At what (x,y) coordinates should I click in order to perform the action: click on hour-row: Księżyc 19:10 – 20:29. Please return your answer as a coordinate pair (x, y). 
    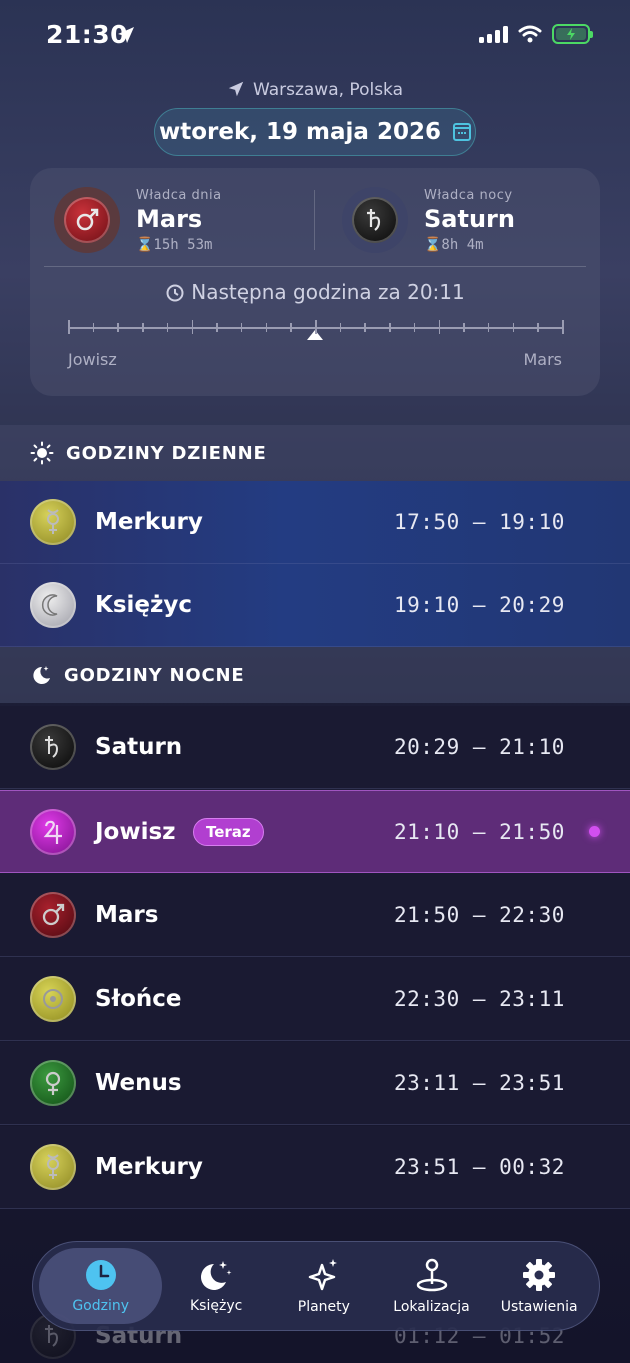
    Looking at the image, I should click on (315, 605).